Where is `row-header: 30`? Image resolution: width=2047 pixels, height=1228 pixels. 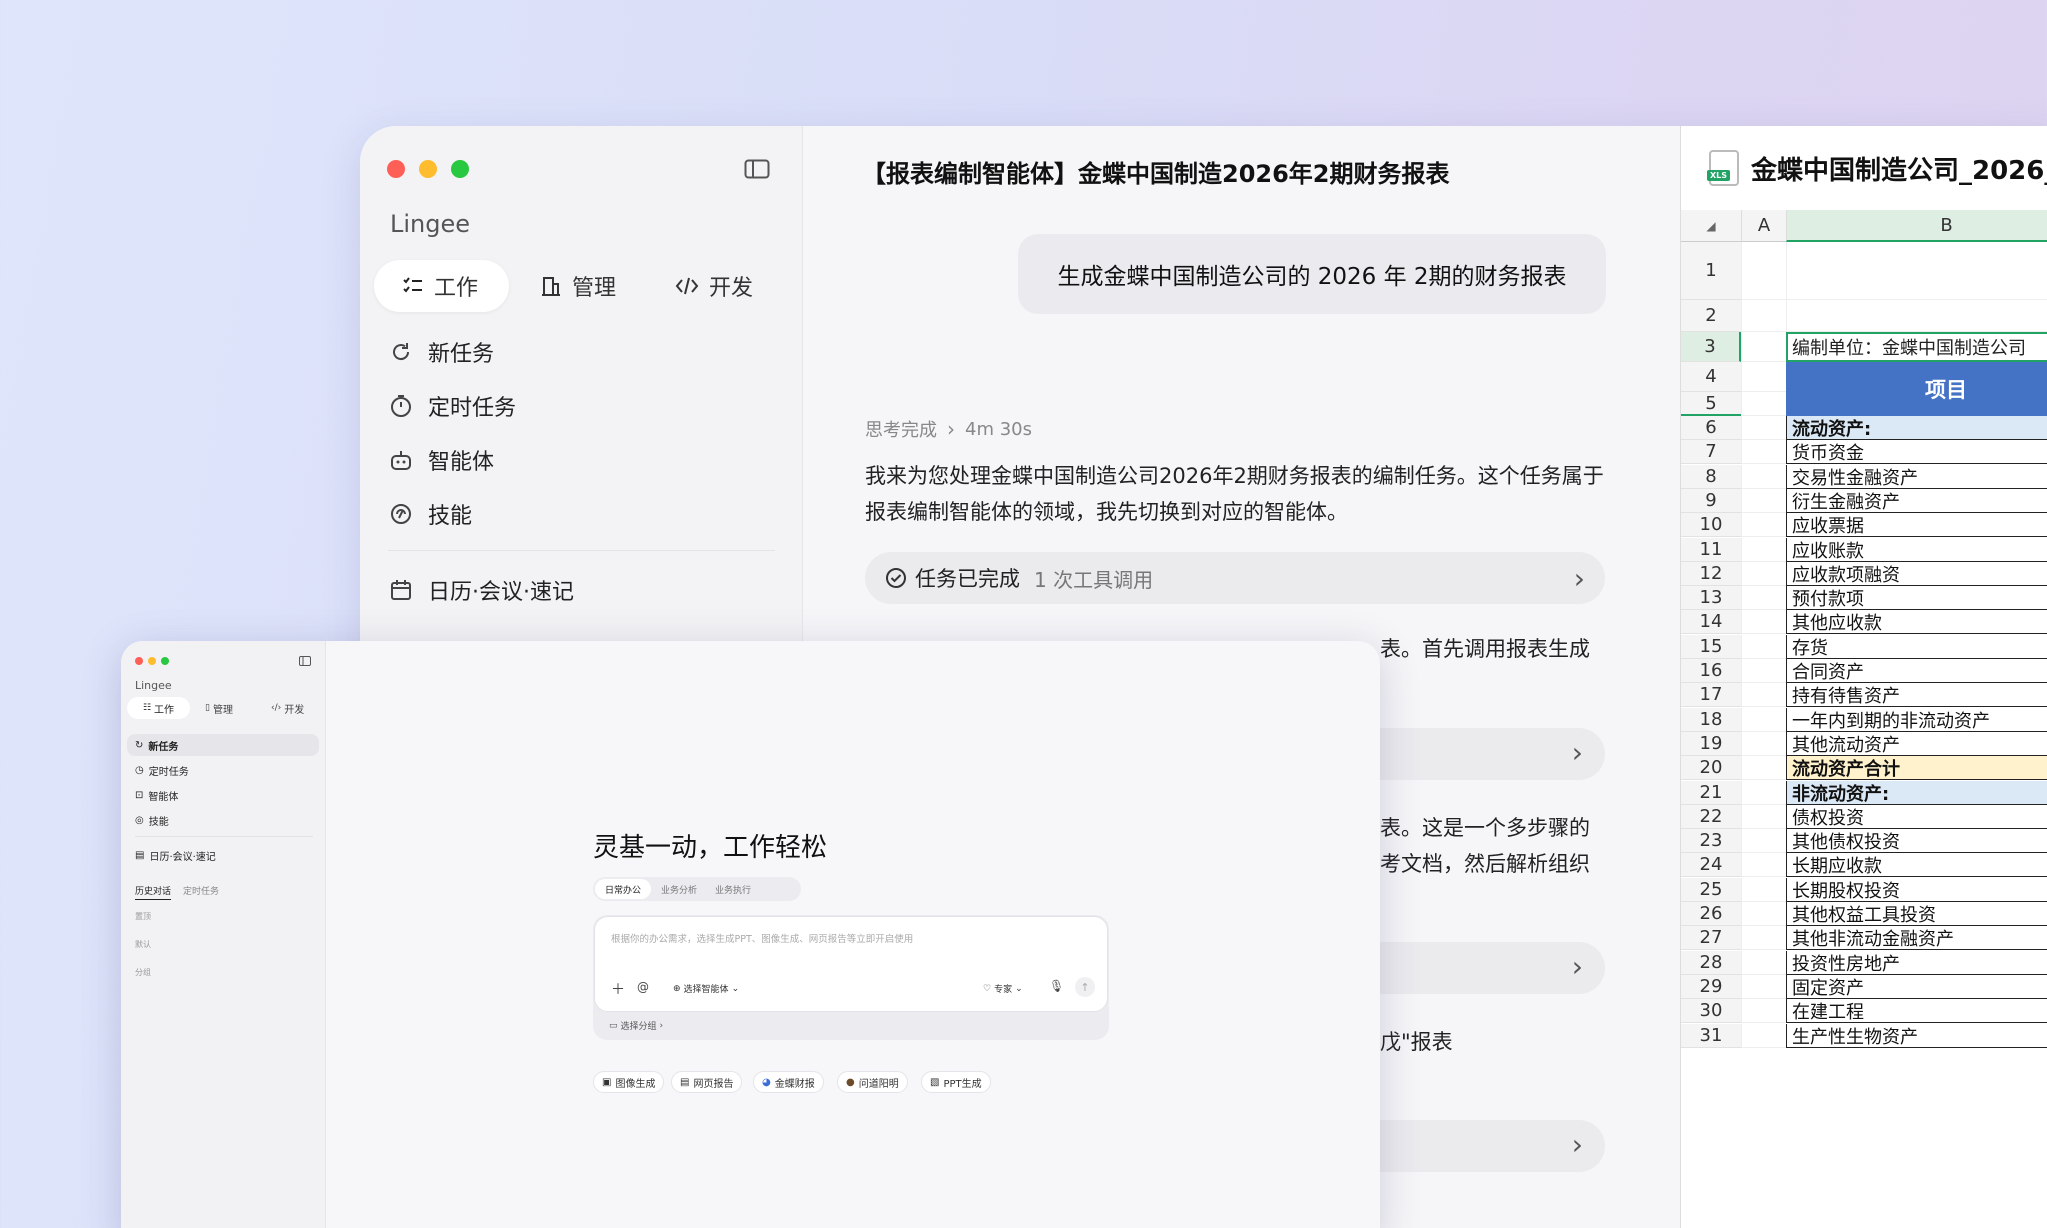
row-header: 30 is located at coordinates (1711, 1011).